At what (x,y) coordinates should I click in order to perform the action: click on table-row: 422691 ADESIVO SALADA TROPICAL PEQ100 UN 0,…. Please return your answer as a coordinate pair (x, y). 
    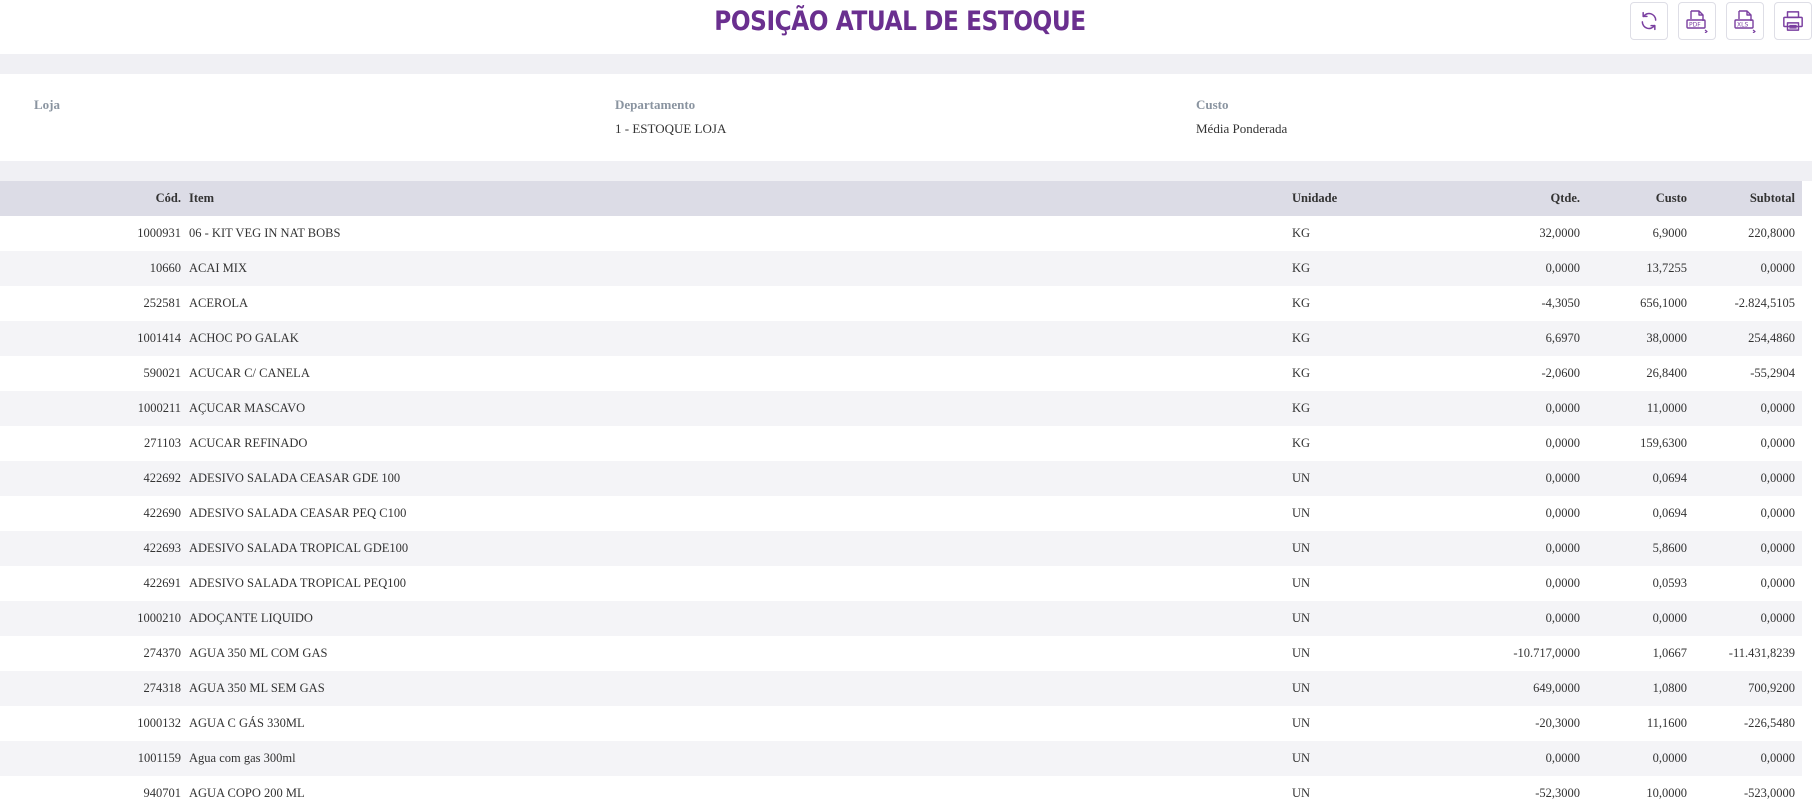
    Looking at the image, I should click on (901, 583).